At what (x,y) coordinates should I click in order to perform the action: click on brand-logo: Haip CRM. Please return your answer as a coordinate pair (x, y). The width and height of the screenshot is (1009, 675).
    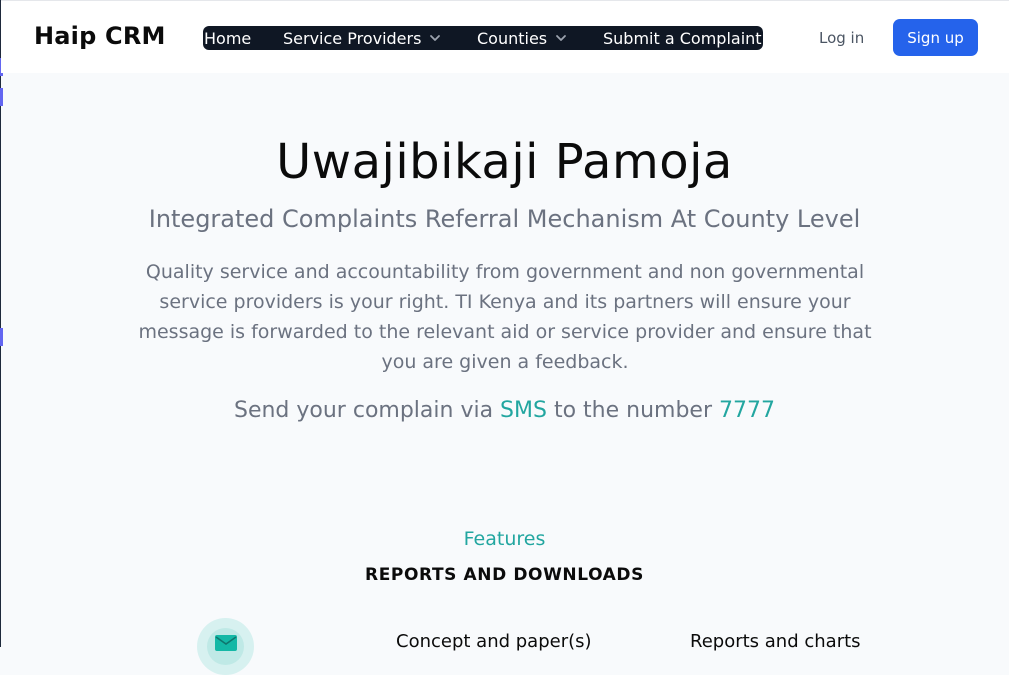
    Looking at the image, I should click on (100, 36).